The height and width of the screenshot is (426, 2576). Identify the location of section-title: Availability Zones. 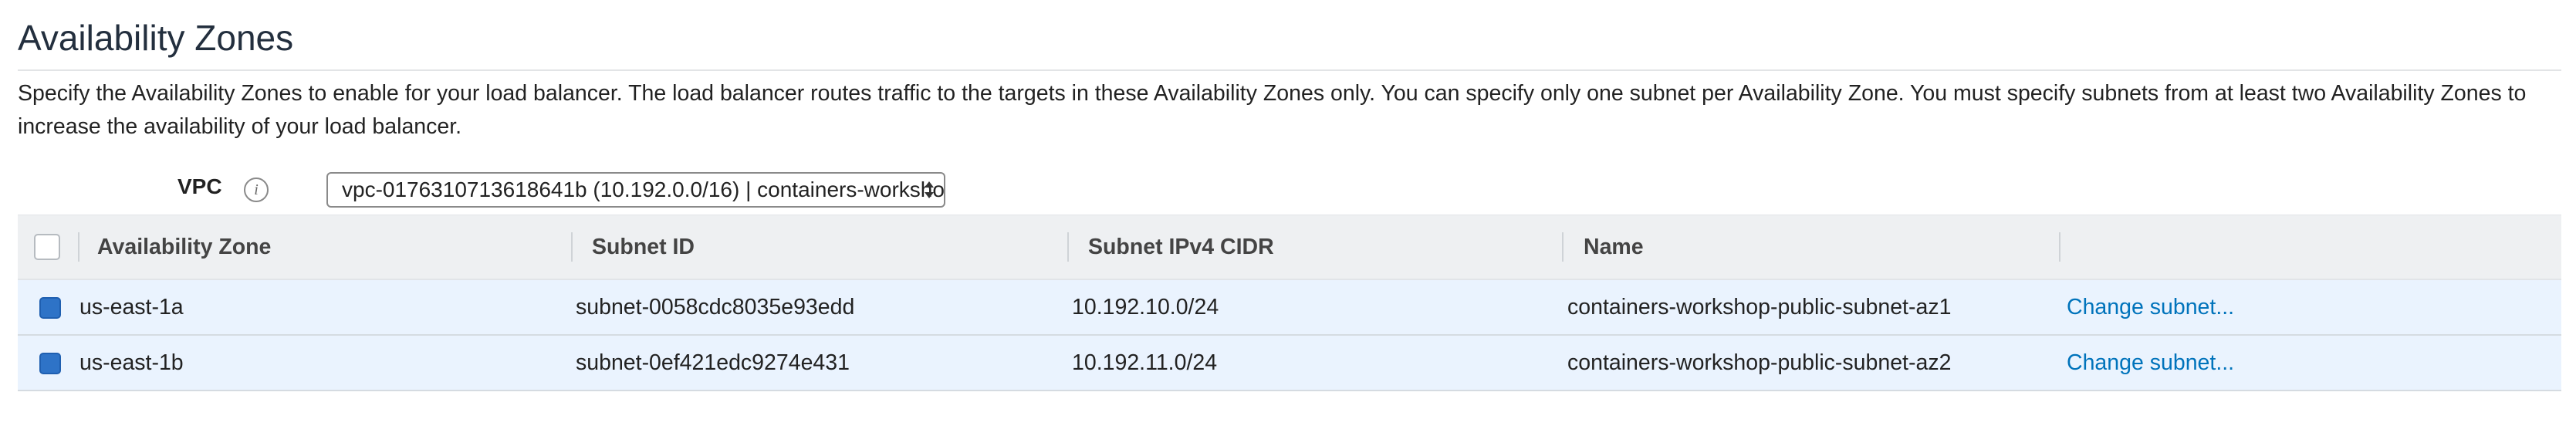
(156, 38).